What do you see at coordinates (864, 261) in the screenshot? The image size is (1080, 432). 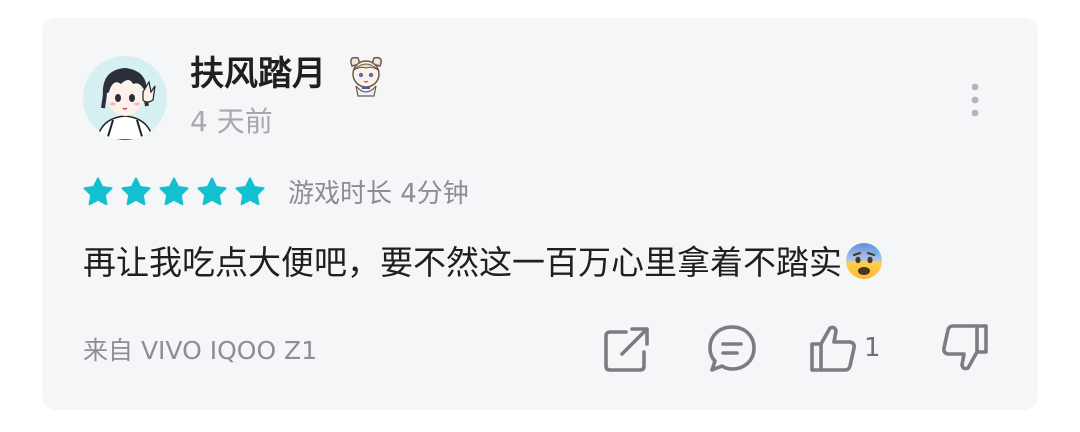 I see `anxious-face-with-sweat-emoji` at bounding box center [864, 261].